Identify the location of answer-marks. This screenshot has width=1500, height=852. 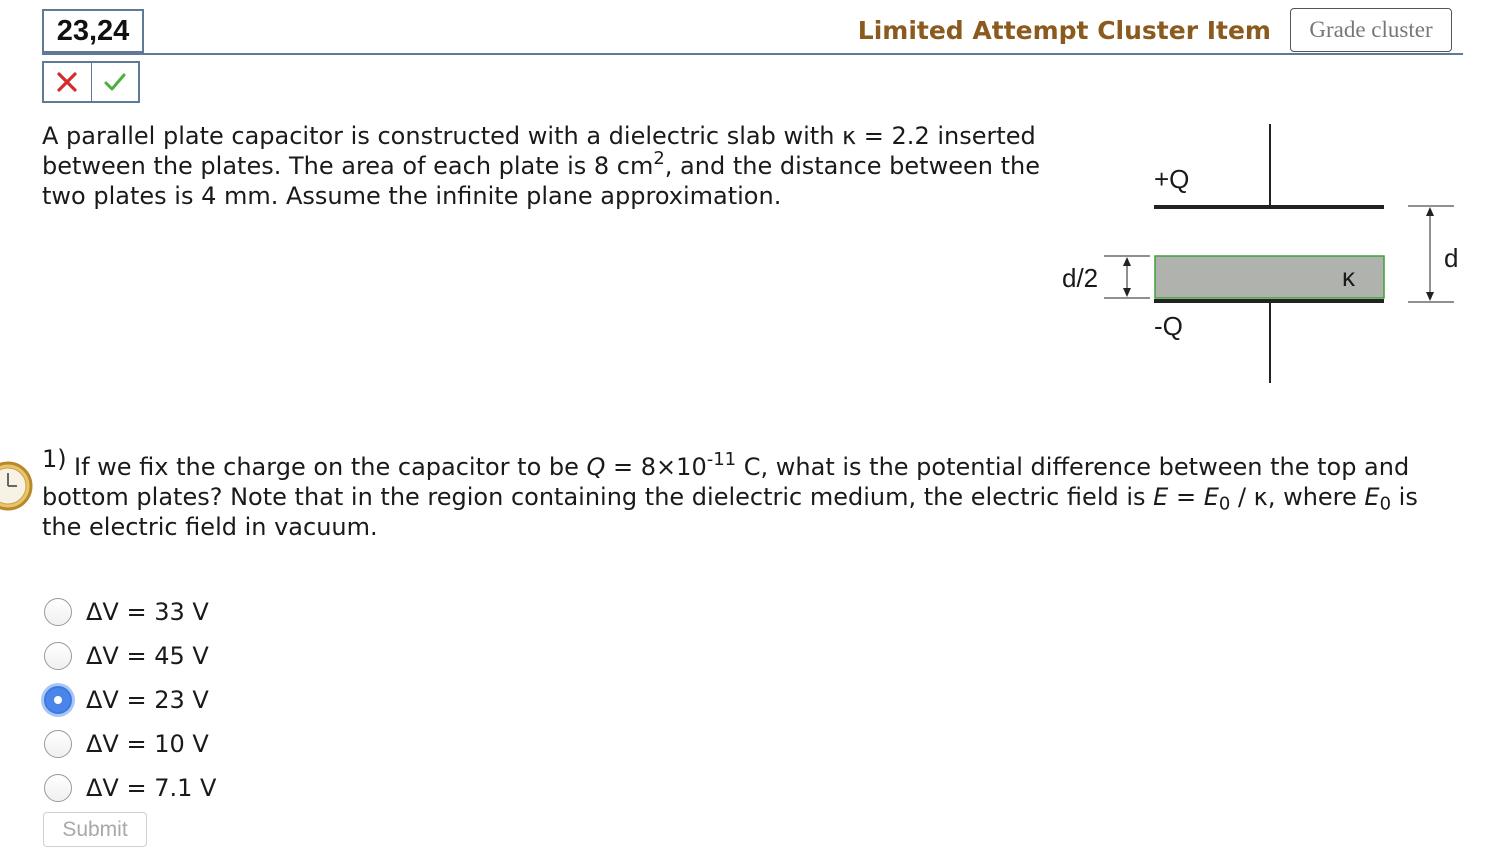
(91, 82).